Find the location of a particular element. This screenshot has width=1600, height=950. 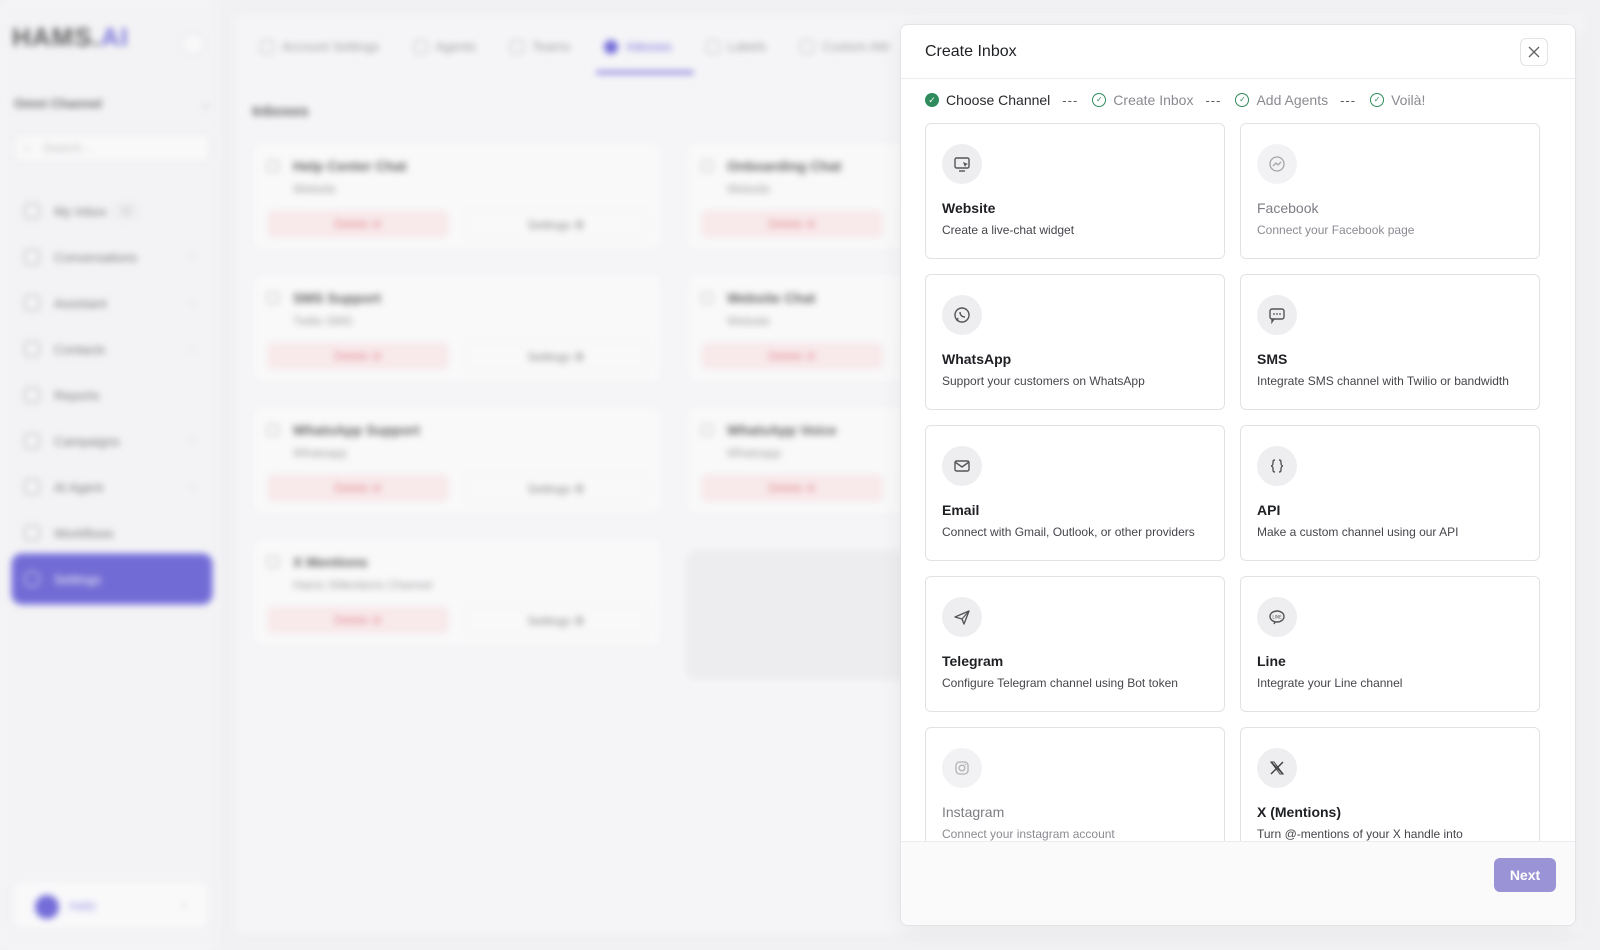

step-add-agents: ✓ Add Agents is located at coordinates (1281, 100).